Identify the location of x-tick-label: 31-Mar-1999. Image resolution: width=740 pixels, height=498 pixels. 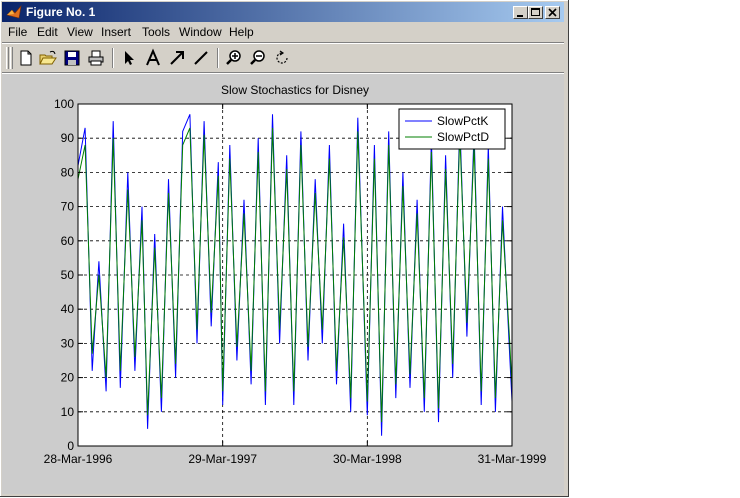
(512, 459).